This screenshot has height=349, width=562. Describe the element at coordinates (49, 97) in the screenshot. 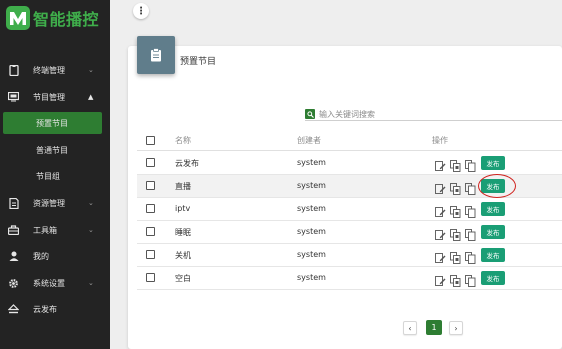

I see `sidebar-item-label: 节目管理` at that location.